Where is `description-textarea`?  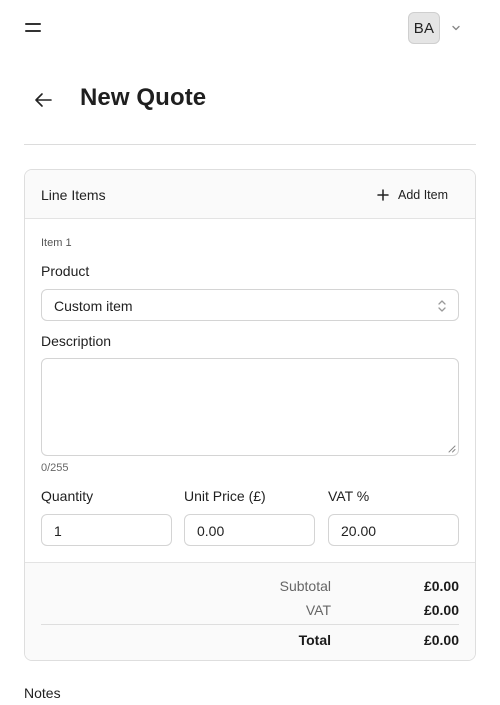 description-textarea is located at coordinates (250, 407).